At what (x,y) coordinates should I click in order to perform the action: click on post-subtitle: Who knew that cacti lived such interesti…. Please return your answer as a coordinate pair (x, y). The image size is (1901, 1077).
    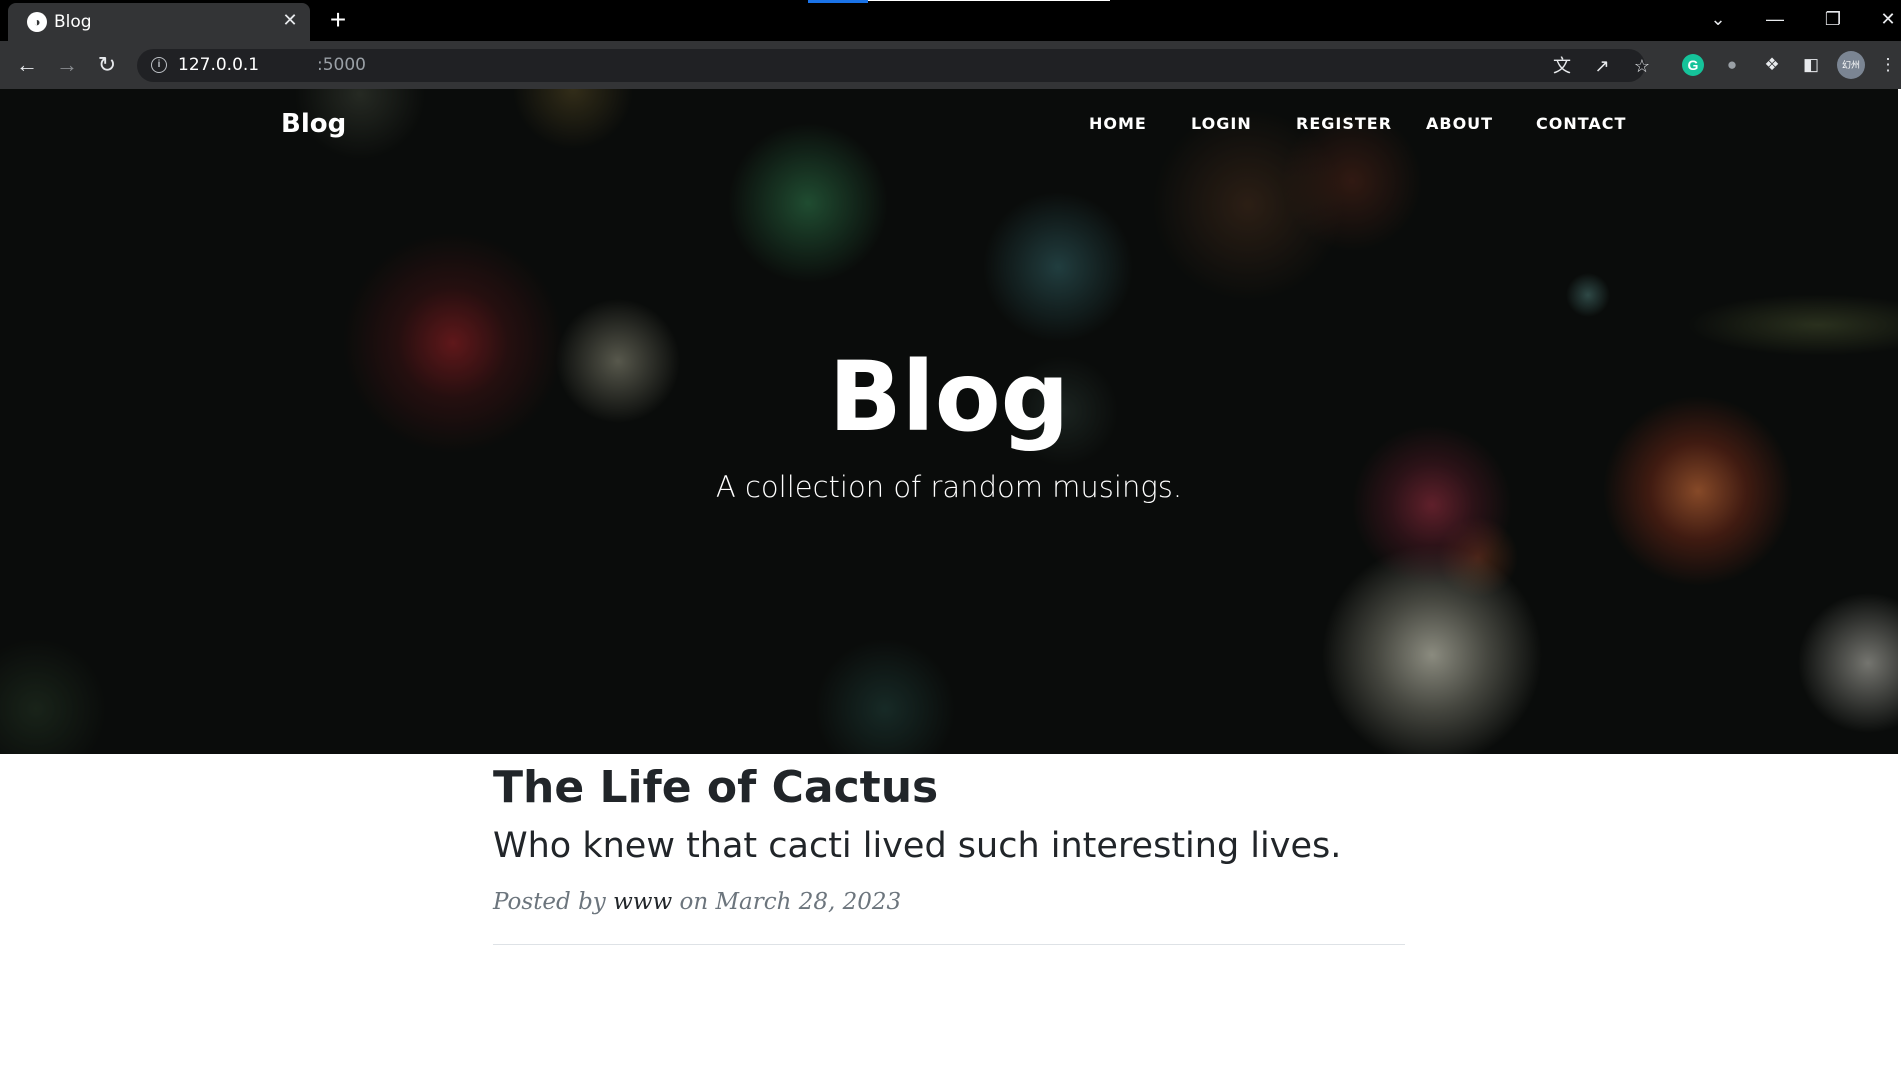
    Looking at the image, I should click on (917, 846).